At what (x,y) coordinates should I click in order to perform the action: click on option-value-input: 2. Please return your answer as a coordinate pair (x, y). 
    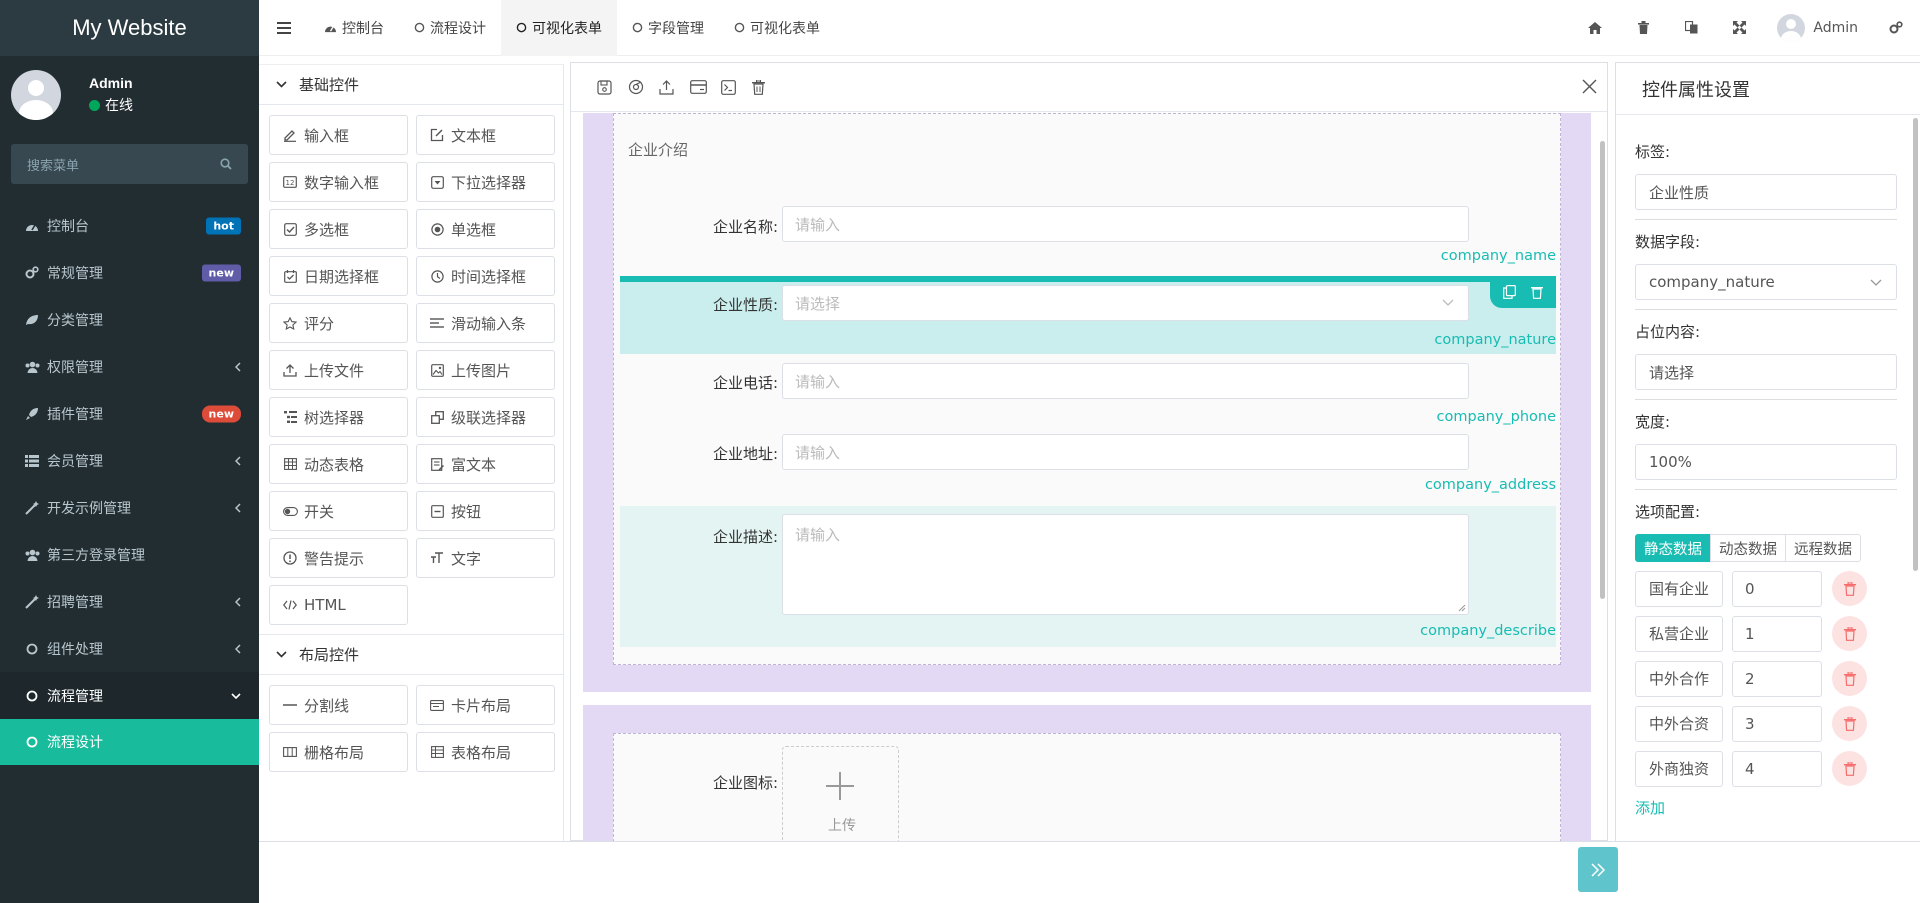
    Looking at the image, I should click on (1777, 678).